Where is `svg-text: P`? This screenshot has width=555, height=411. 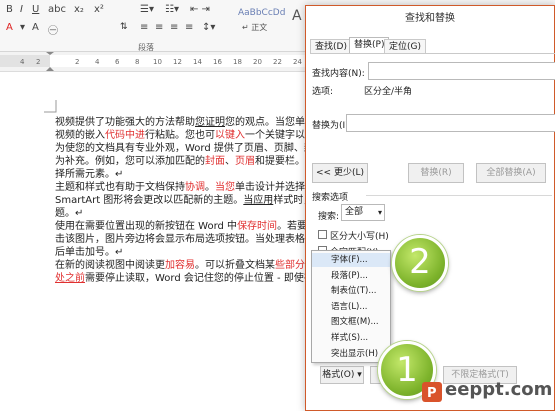 svg-text: P is located at coordinates (432, 393).